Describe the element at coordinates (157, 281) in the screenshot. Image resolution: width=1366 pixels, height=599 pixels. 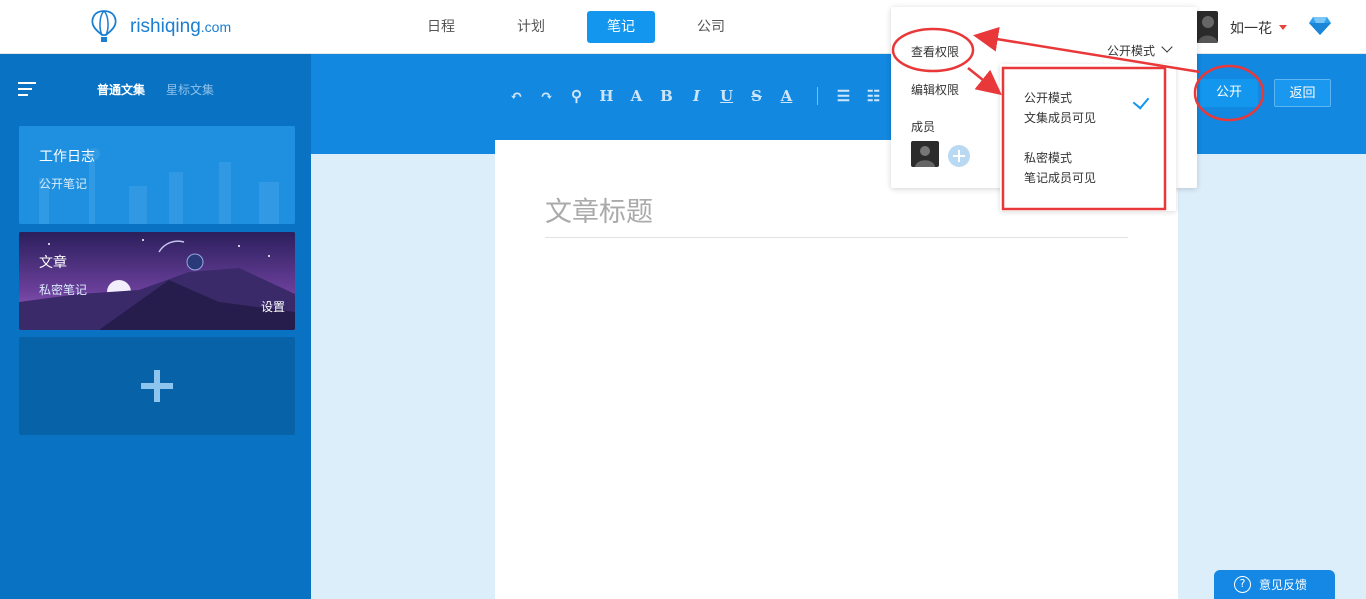
I see `collection-card-article: 文章 私密笔记 设置` at that location.